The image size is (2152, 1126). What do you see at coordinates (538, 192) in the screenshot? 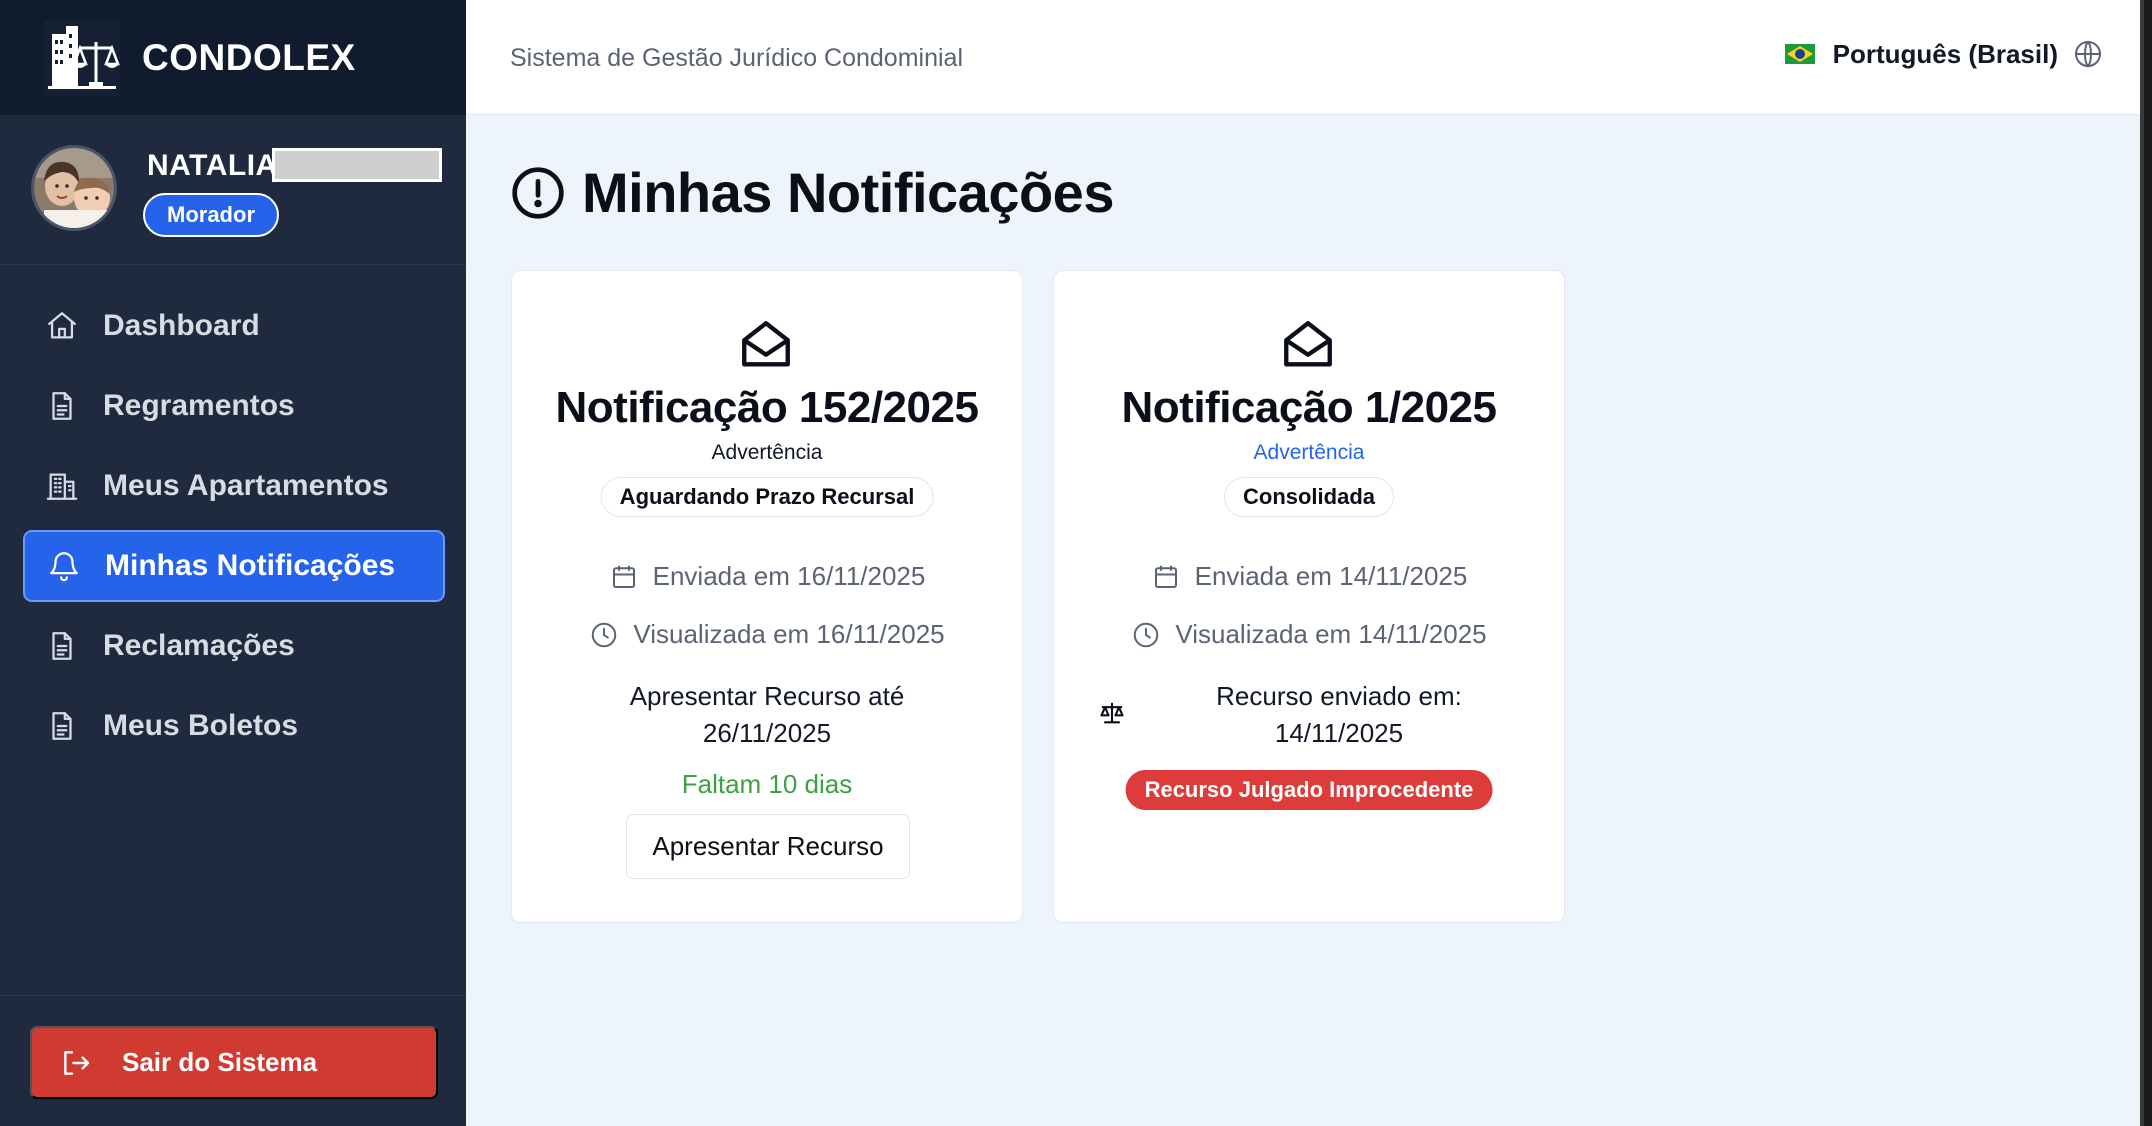
I see `alert-circle-icon` at bounding box center [538, 192].